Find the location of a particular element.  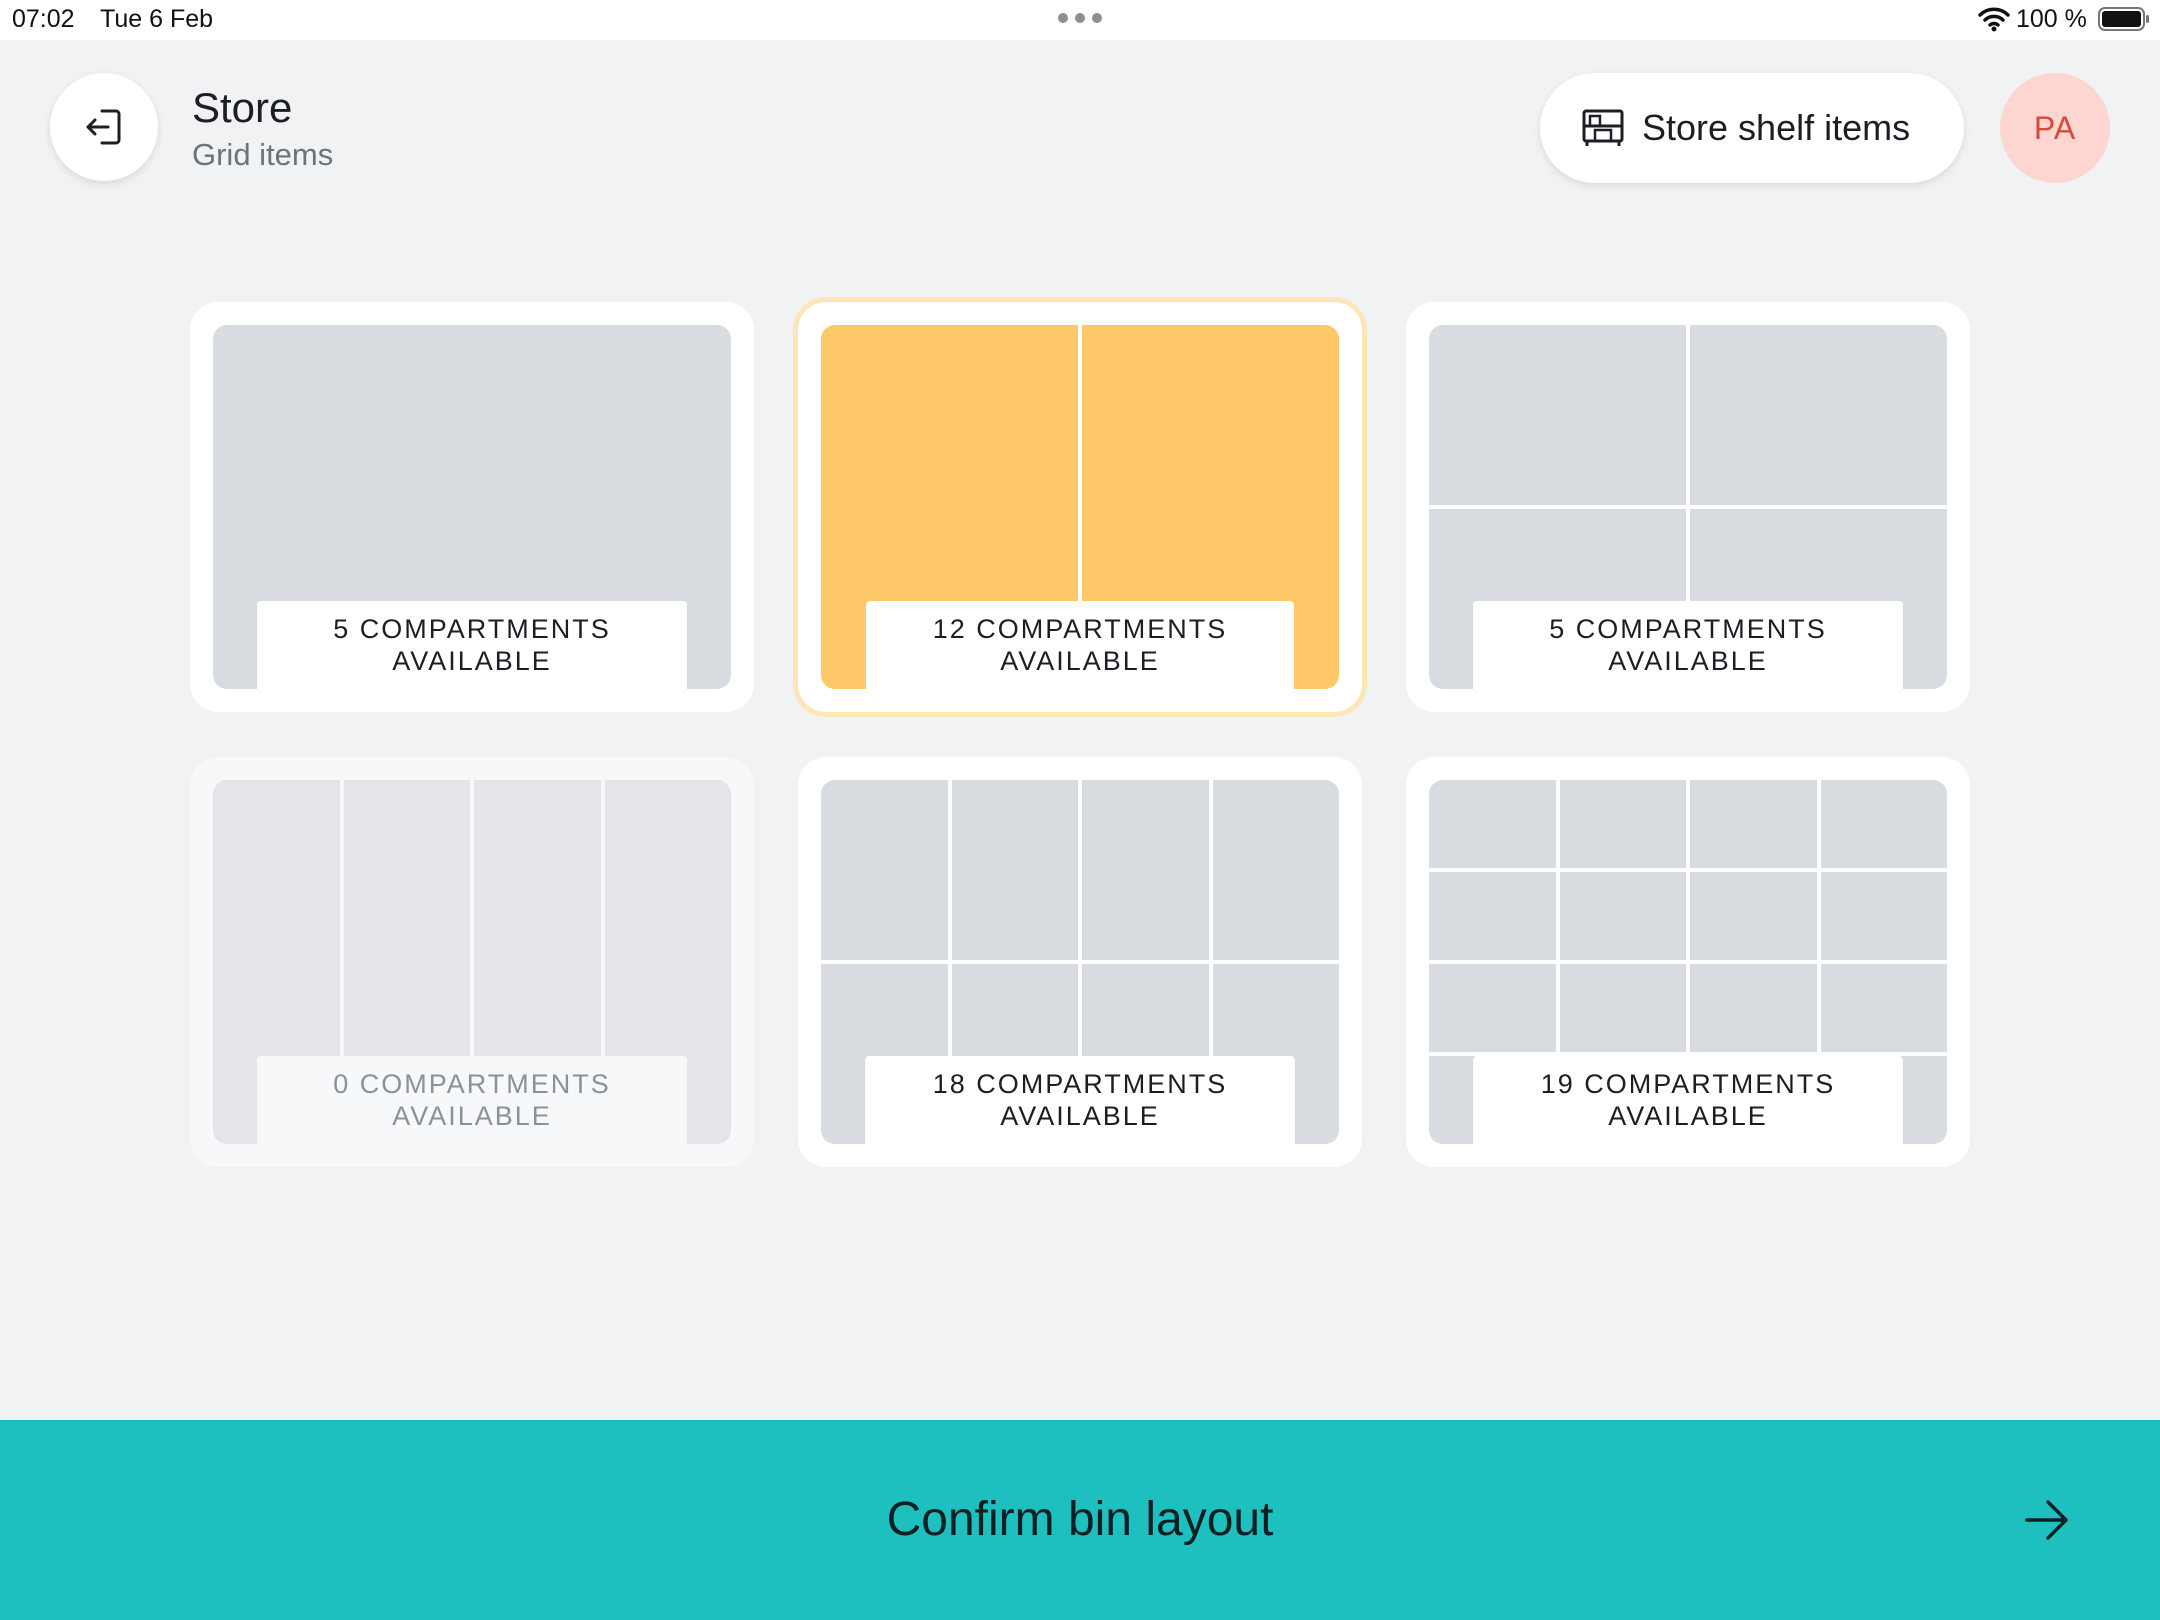

shelf-icon is located at coordinates (1603, 127).